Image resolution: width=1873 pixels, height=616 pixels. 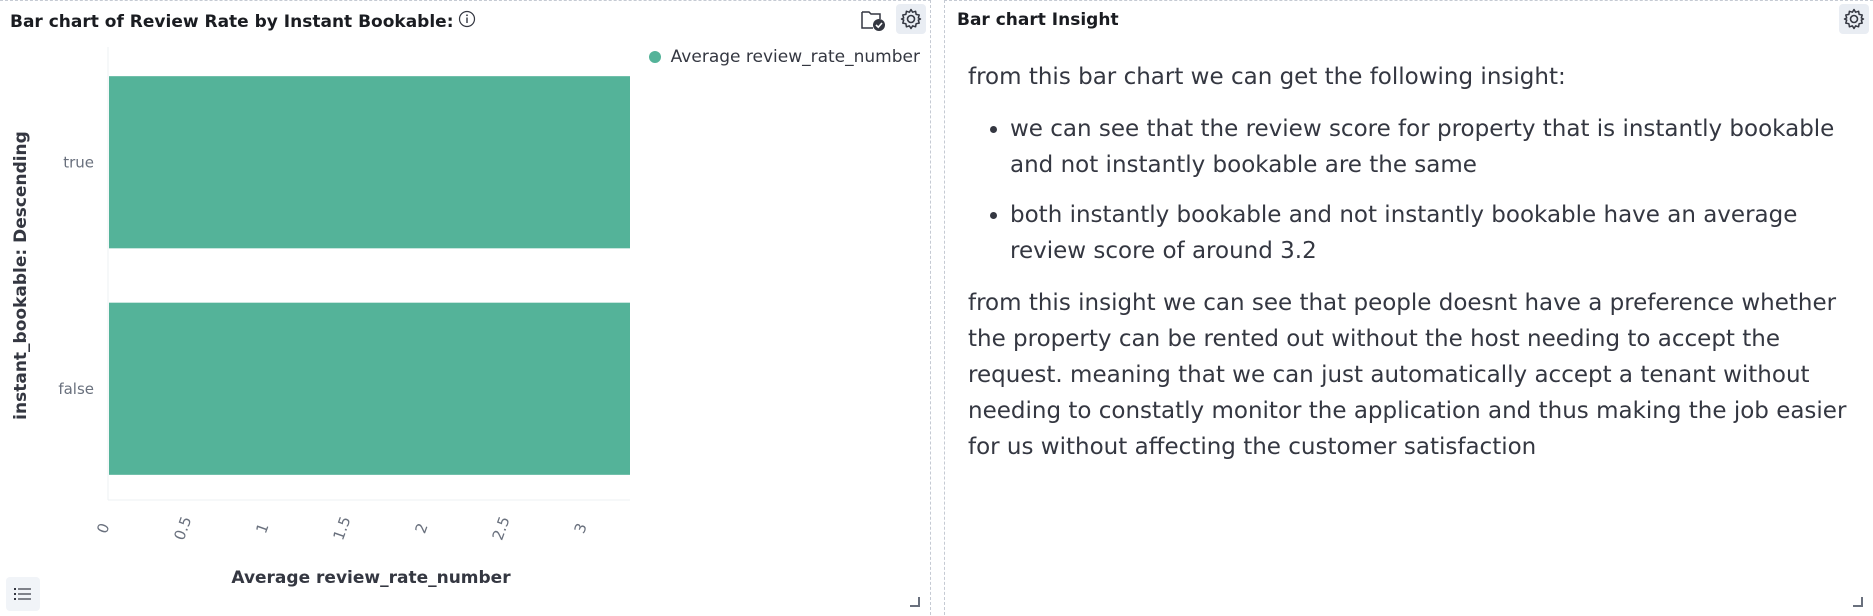 I want to click on gear-icon, so click(x=1854, y=19).